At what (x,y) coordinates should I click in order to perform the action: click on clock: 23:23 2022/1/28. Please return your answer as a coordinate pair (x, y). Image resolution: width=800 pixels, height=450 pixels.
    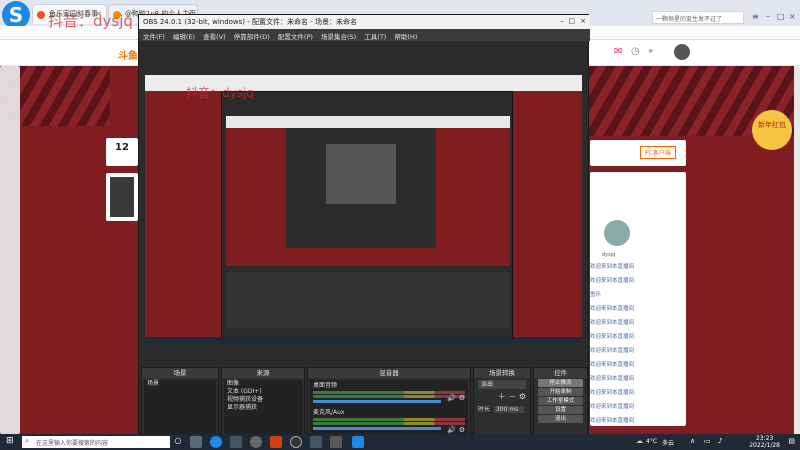
    Looking at the image, I should click on (764, 442).